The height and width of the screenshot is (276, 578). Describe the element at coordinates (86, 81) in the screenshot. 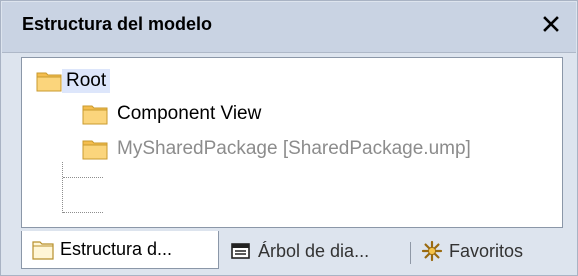

I see `tree-node-label: Root` at that location.